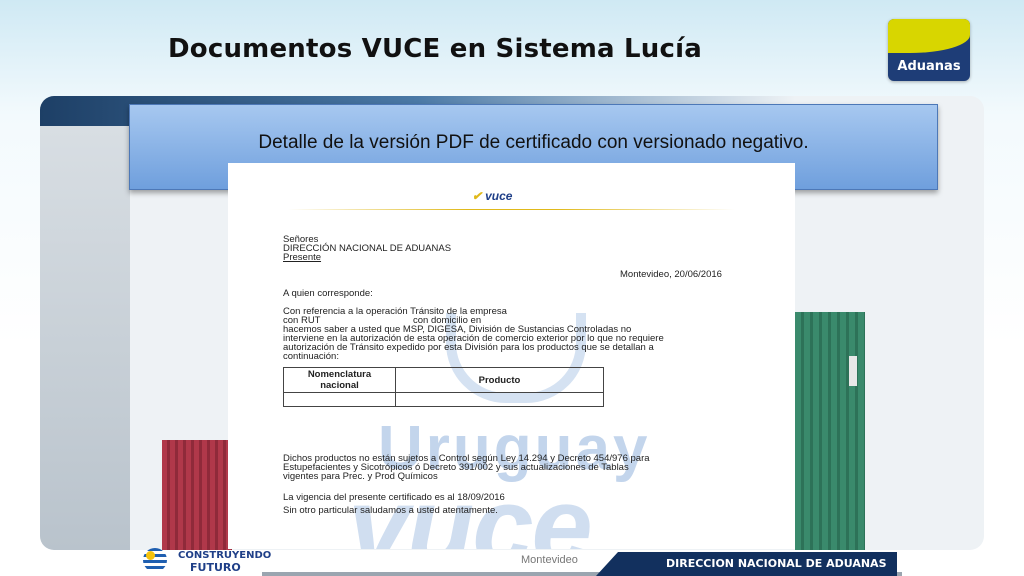  What do you see at coordinates (85, 338) in the screenshot?
I see `background-left` at bounding box center [85, 338].